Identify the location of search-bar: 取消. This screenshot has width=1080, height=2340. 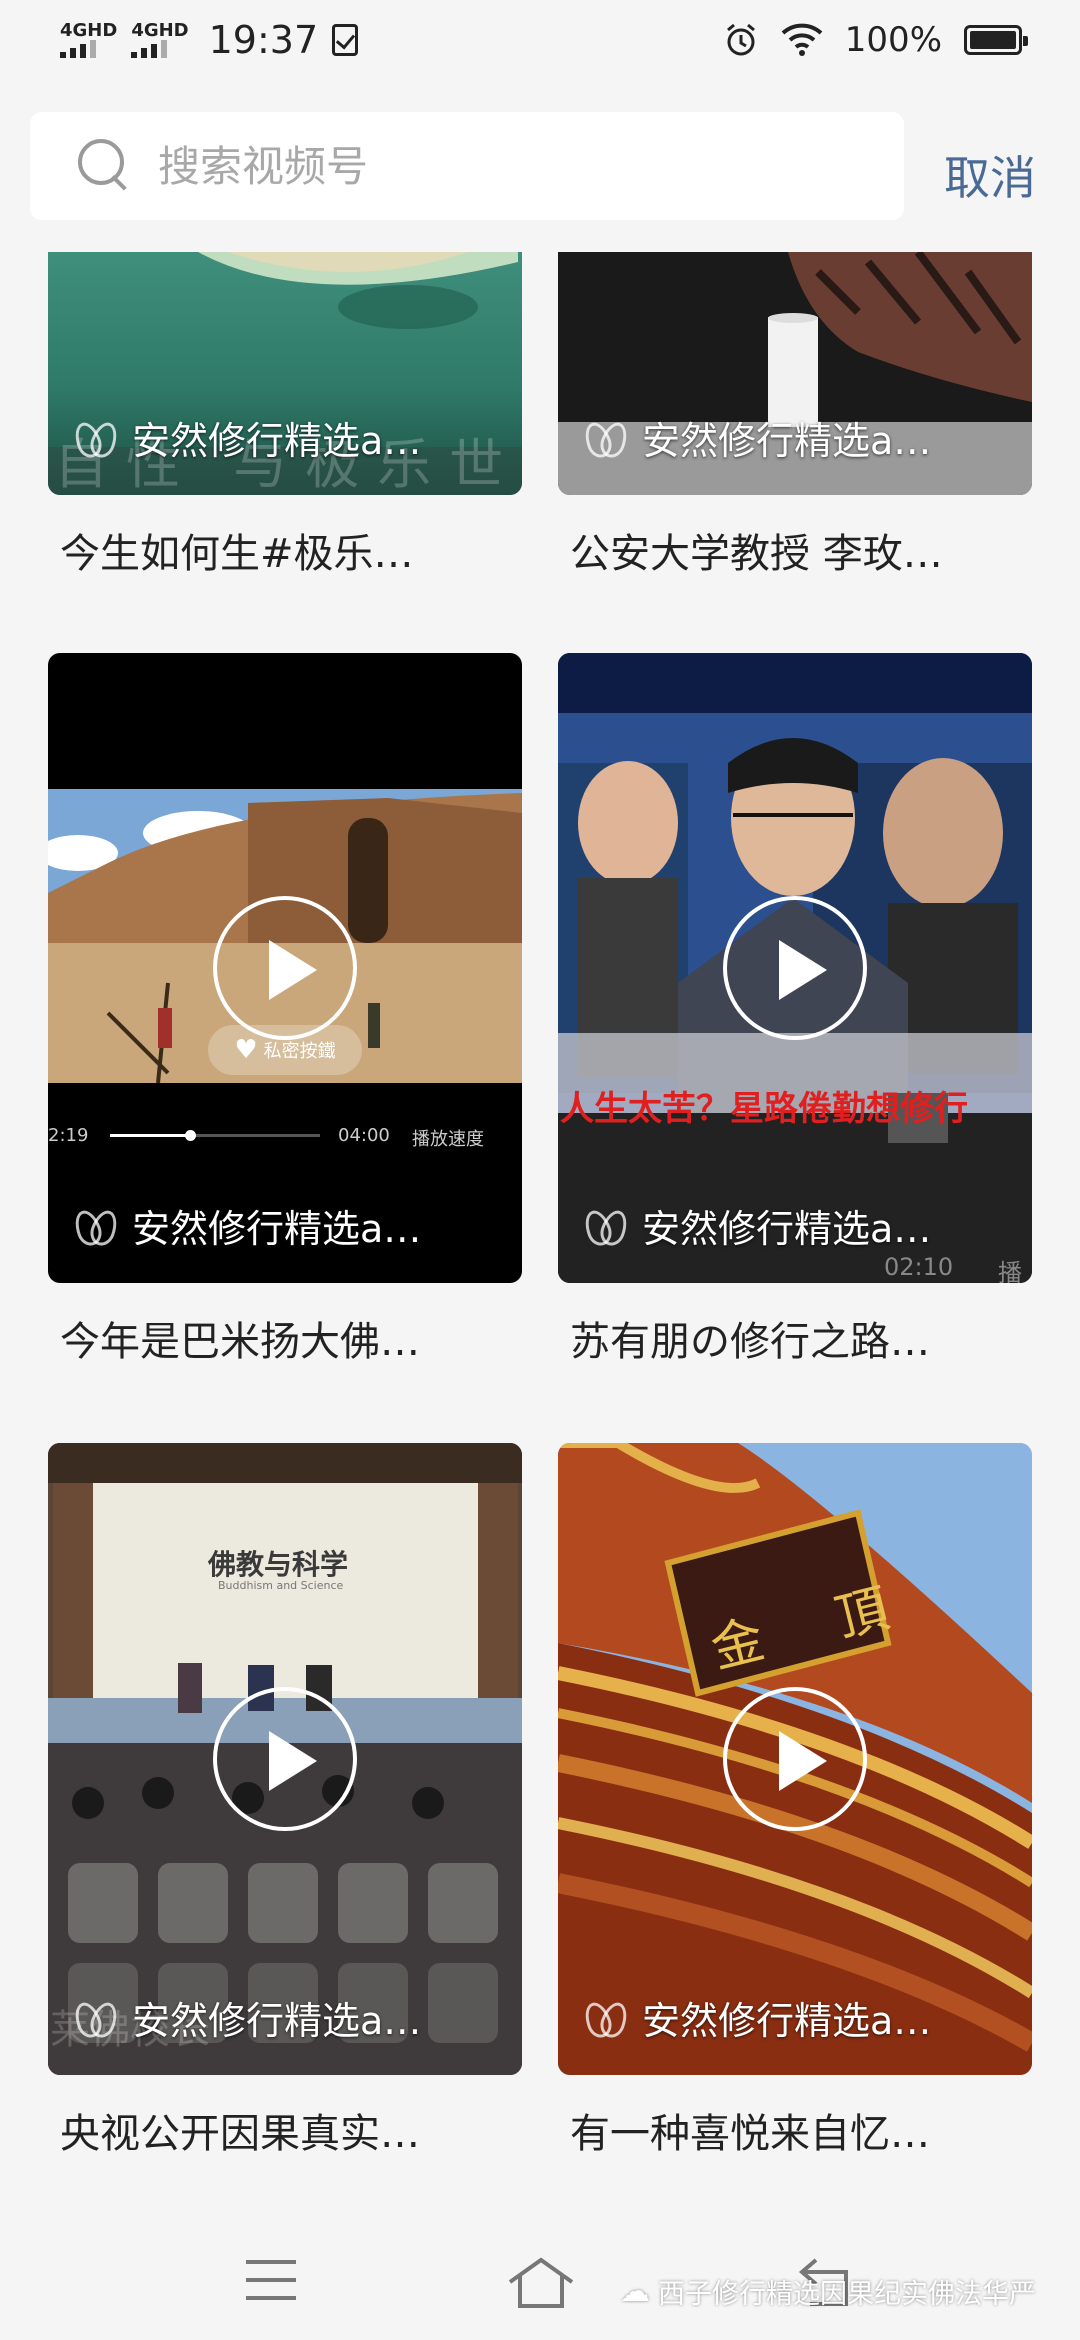
(540, 167).